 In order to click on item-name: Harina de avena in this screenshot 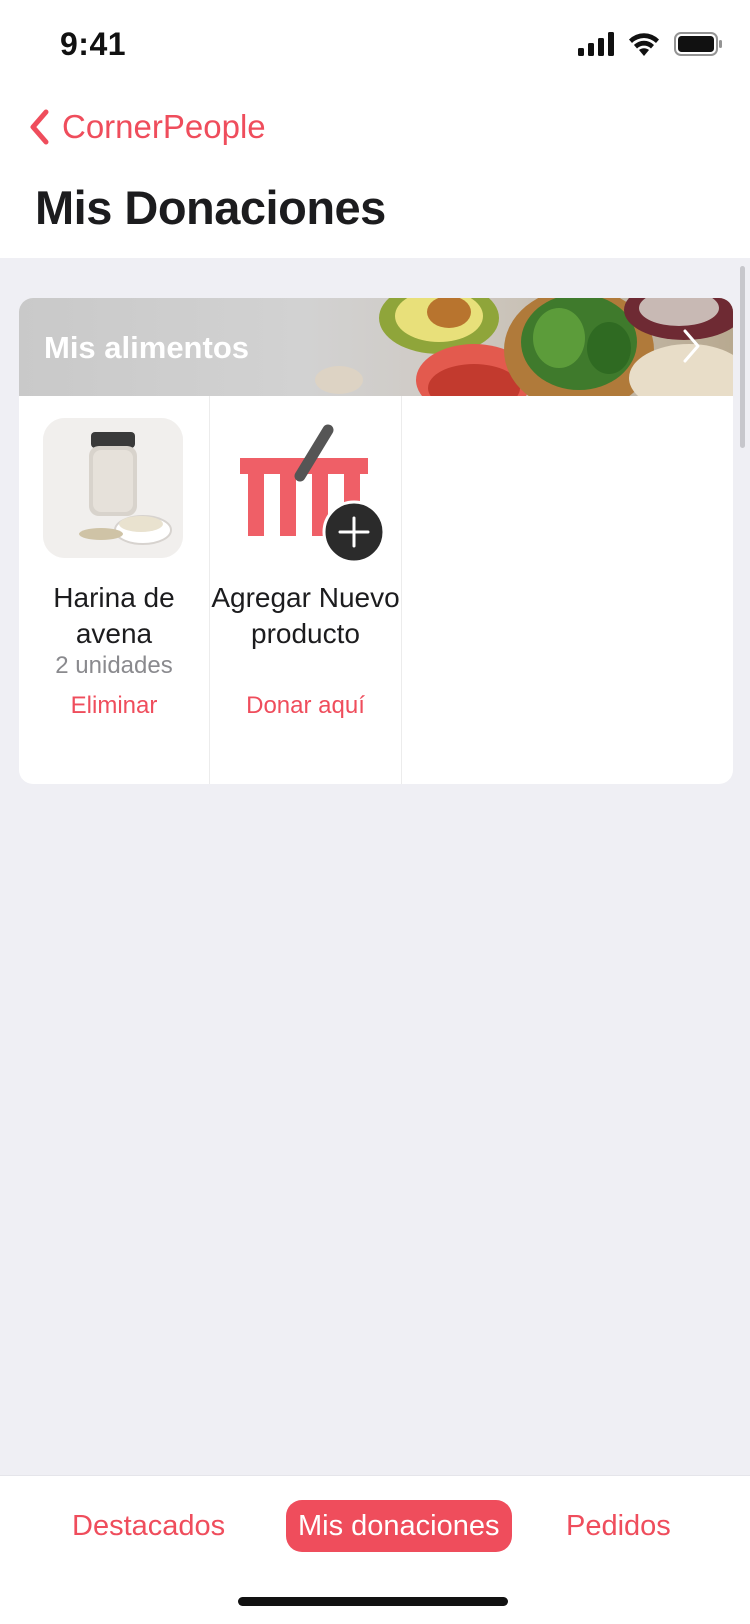, I will do `click(114, 615)`.